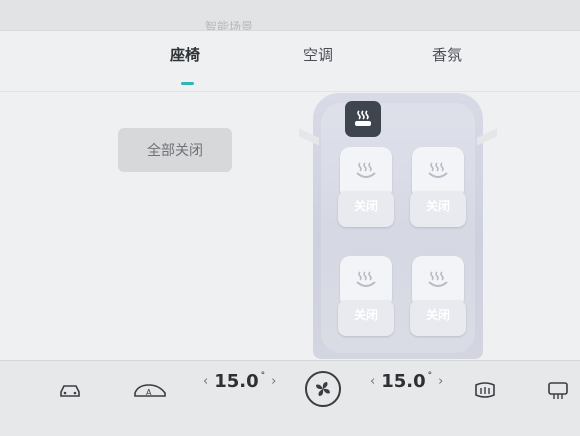  Describe the element at coordinates (558, 391) in the screenshot. I see `front-defrost-icon` at that location.